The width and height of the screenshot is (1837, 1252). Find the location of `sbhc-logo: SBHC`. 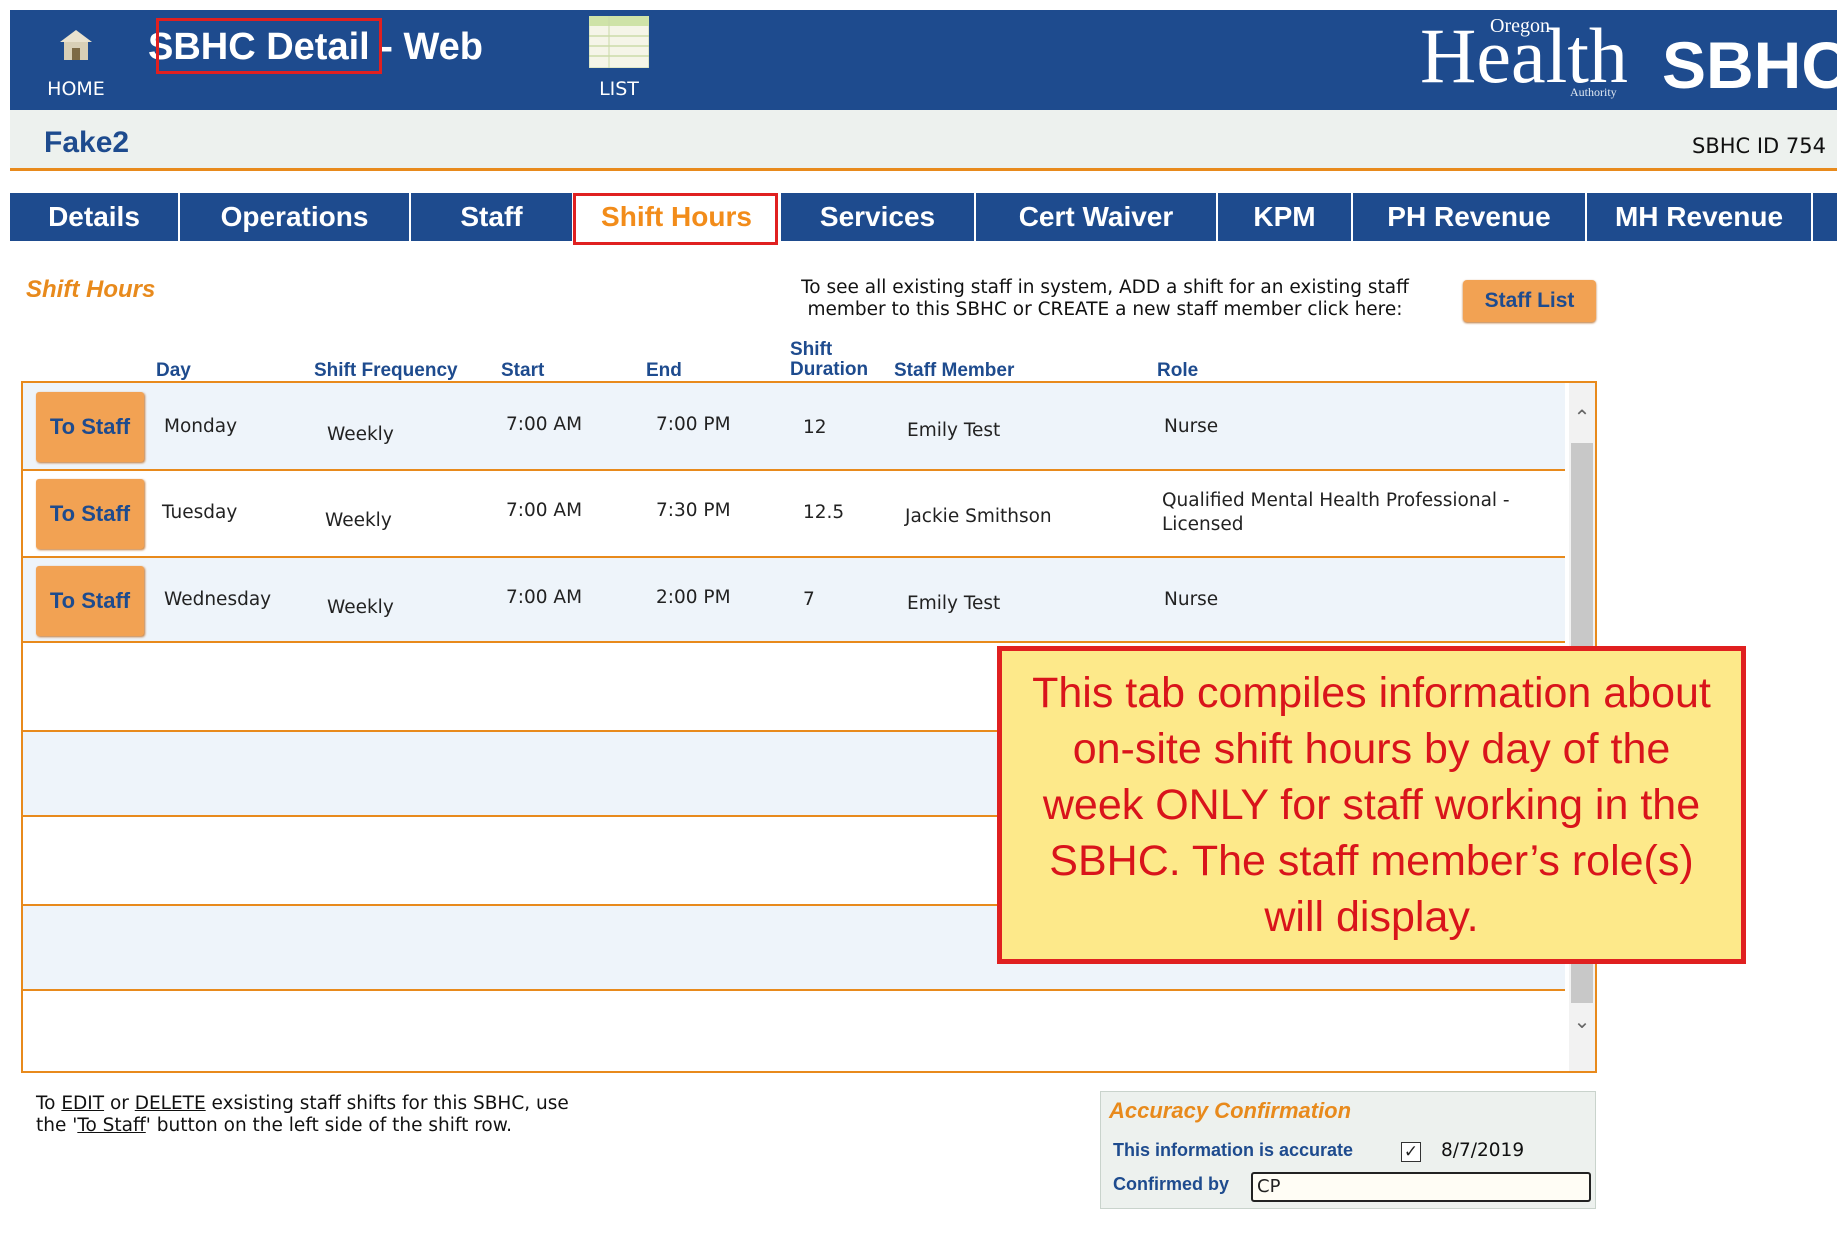

sbhc-logo: SBHC is located at coordinates (1749, 65).